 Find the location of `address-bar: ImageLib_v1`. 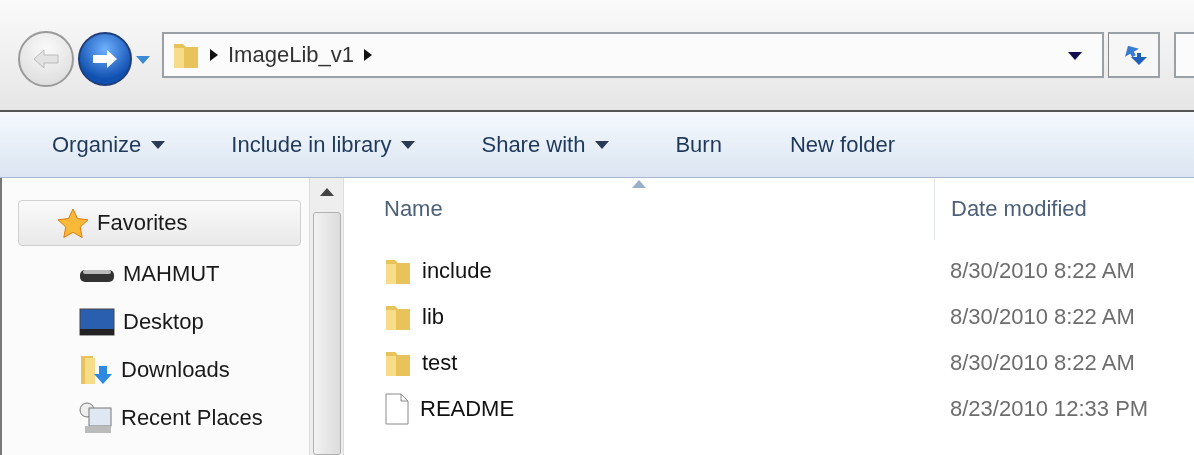

address-bar: ImageLib_v1 is located at coordinates (633, 55).